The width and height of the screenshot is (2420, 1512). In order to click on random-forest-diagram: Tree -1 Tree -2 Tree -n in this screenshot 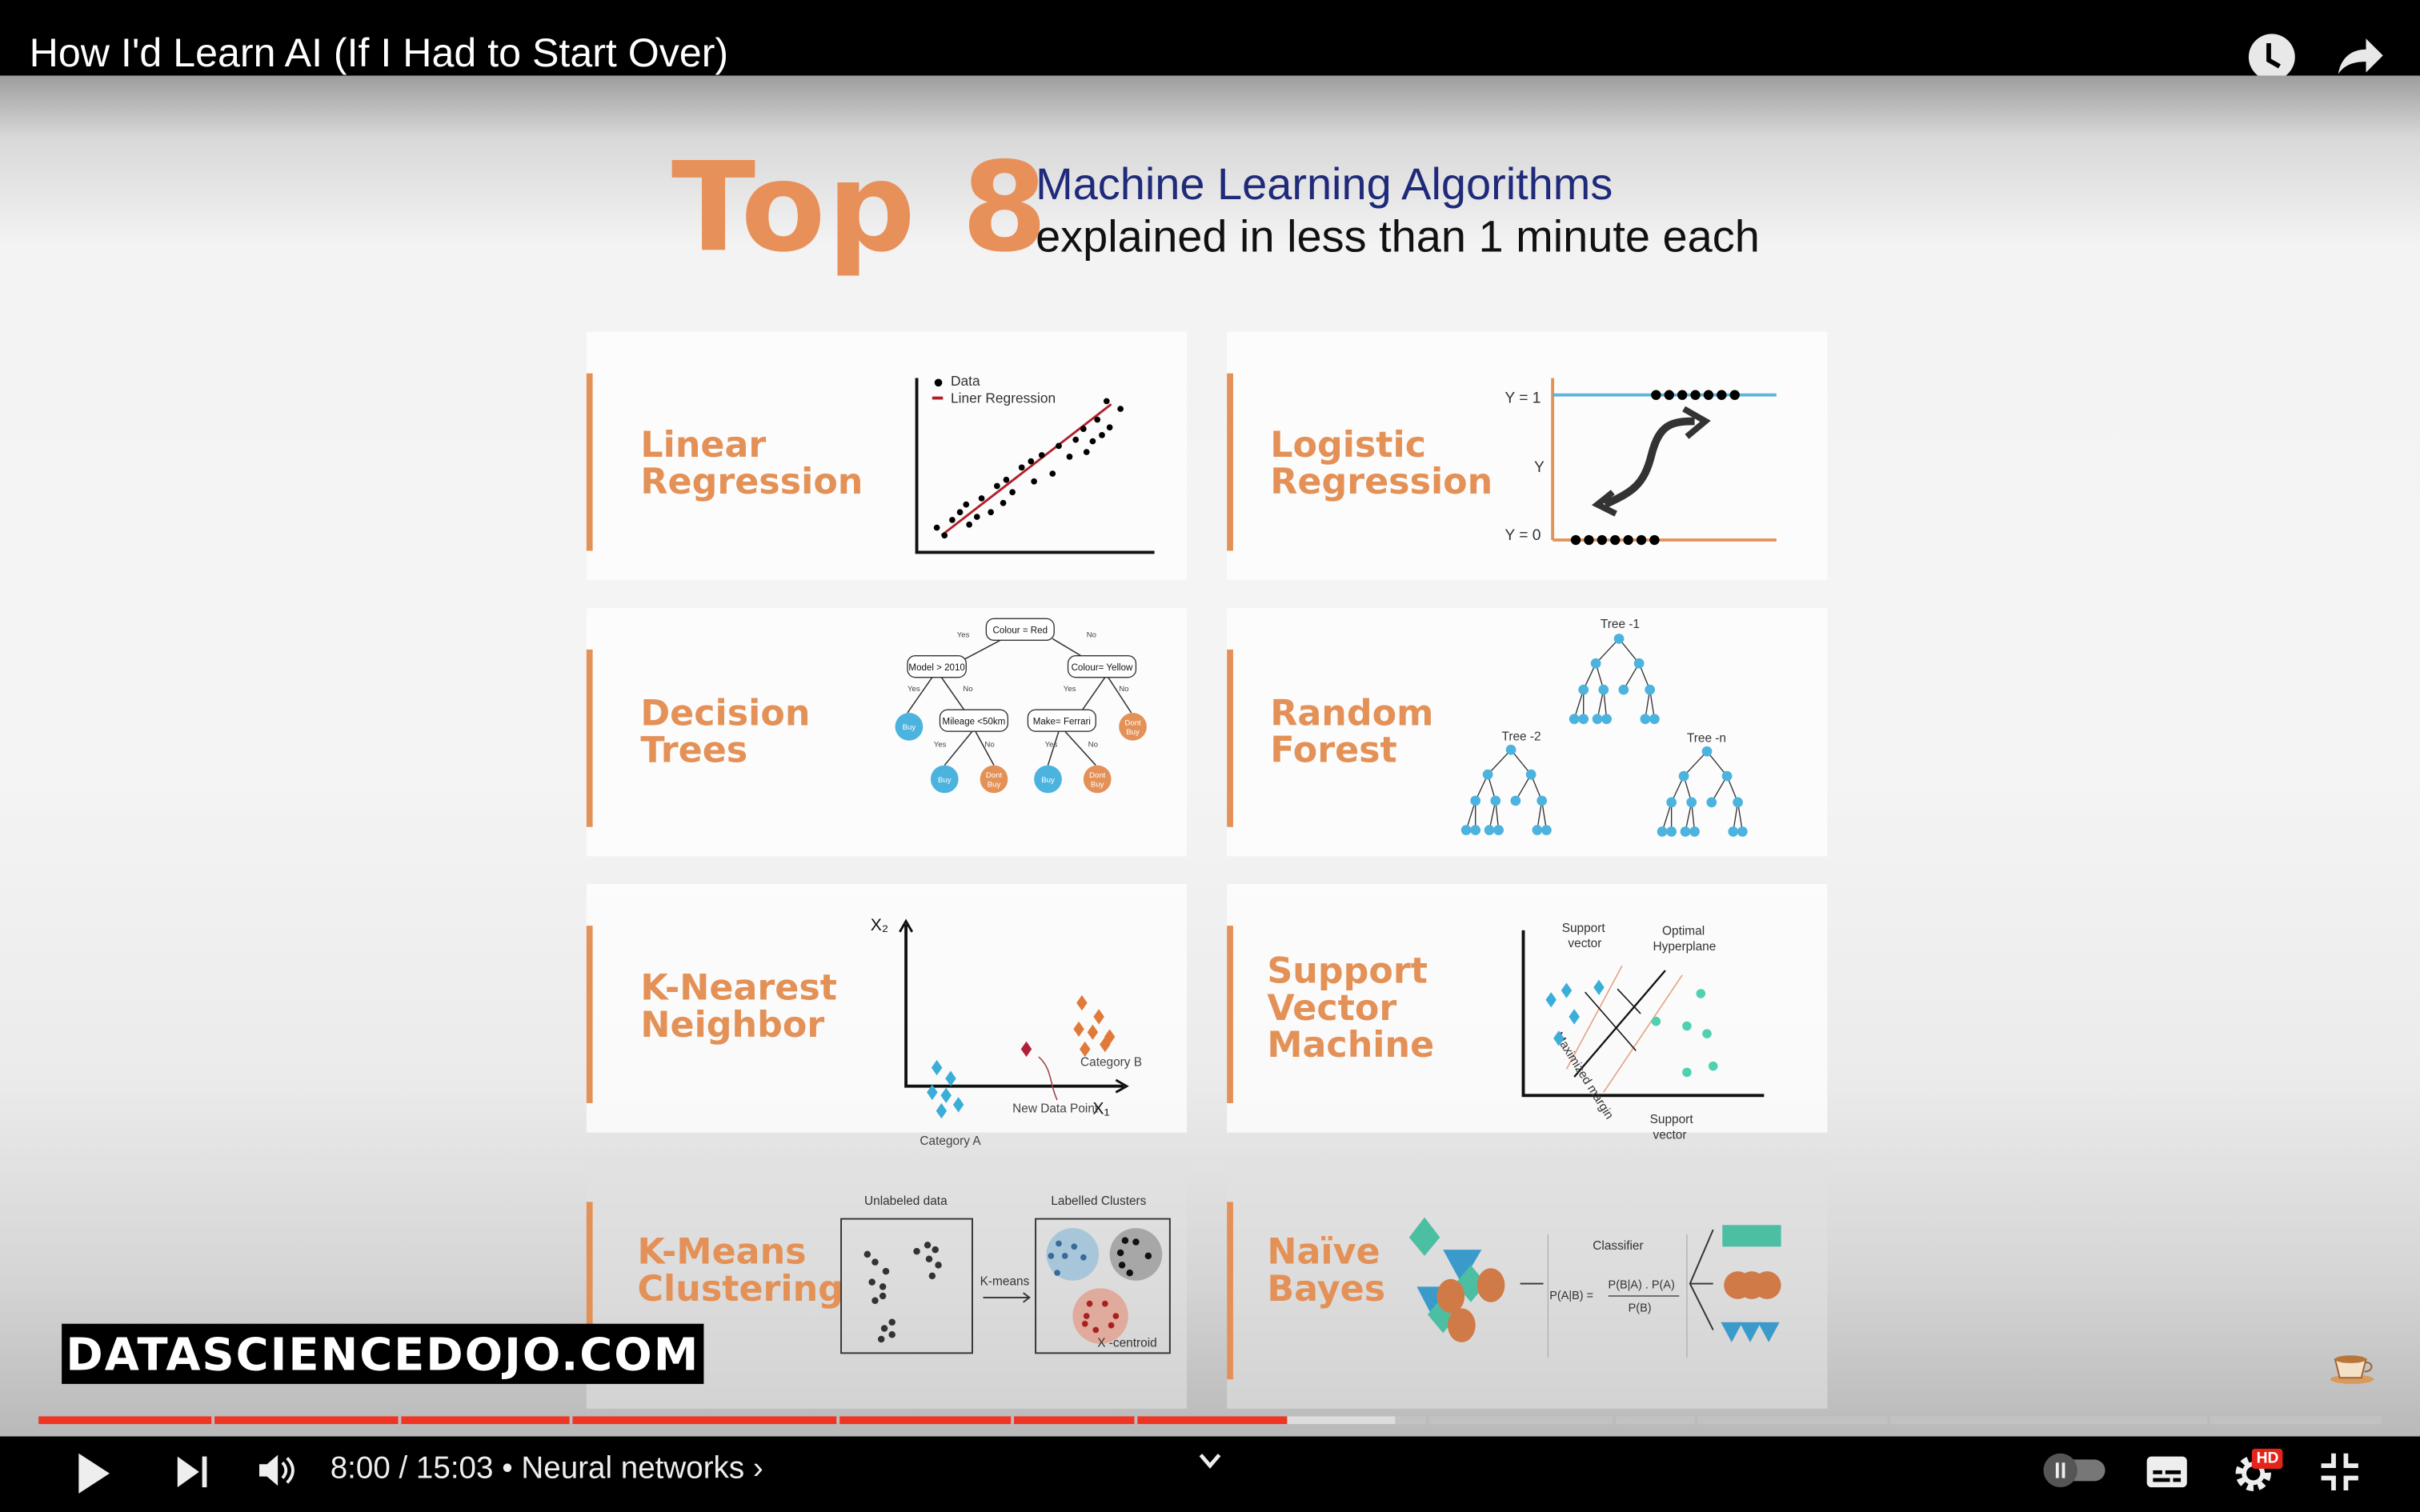, I will do `click(1604, 727)`.